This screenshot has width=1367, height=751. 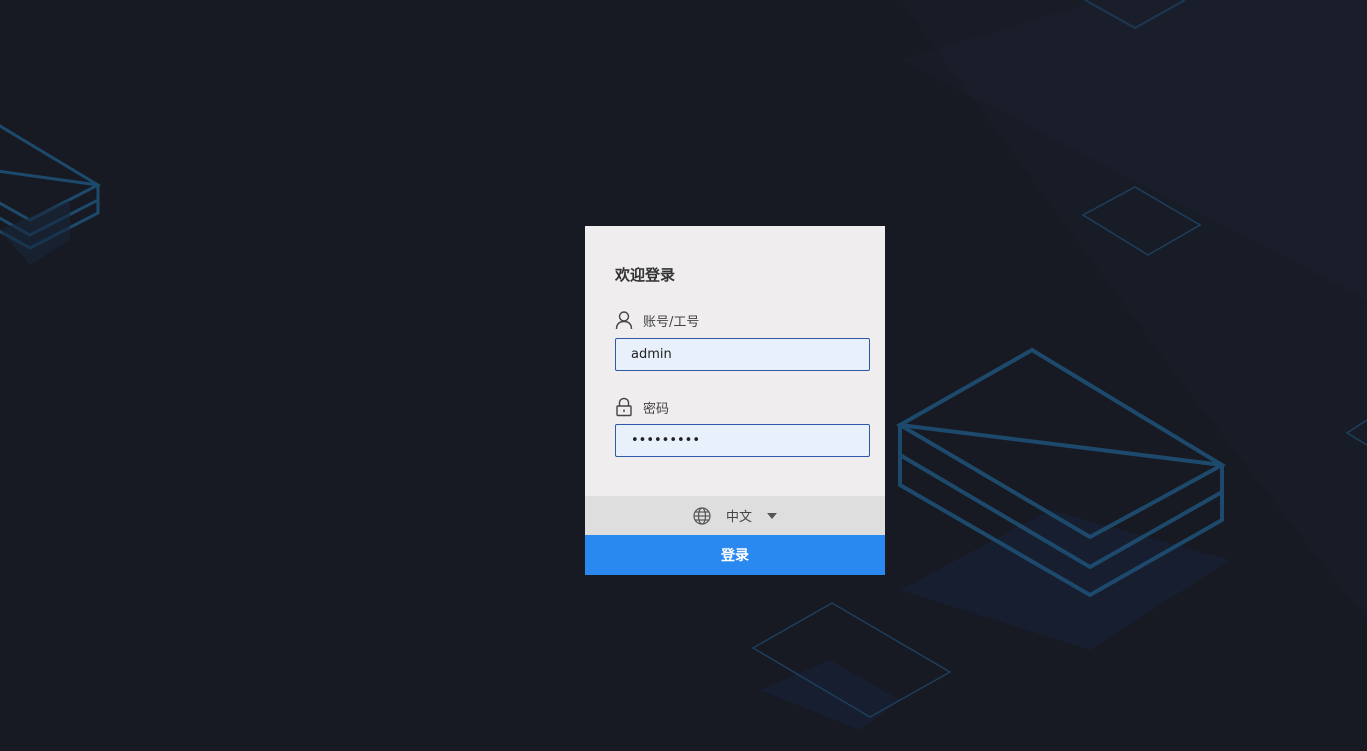 What do you see at coordinates (742, 440) in the screenshot?
I see `password-input` at bounding box center [742, 440].